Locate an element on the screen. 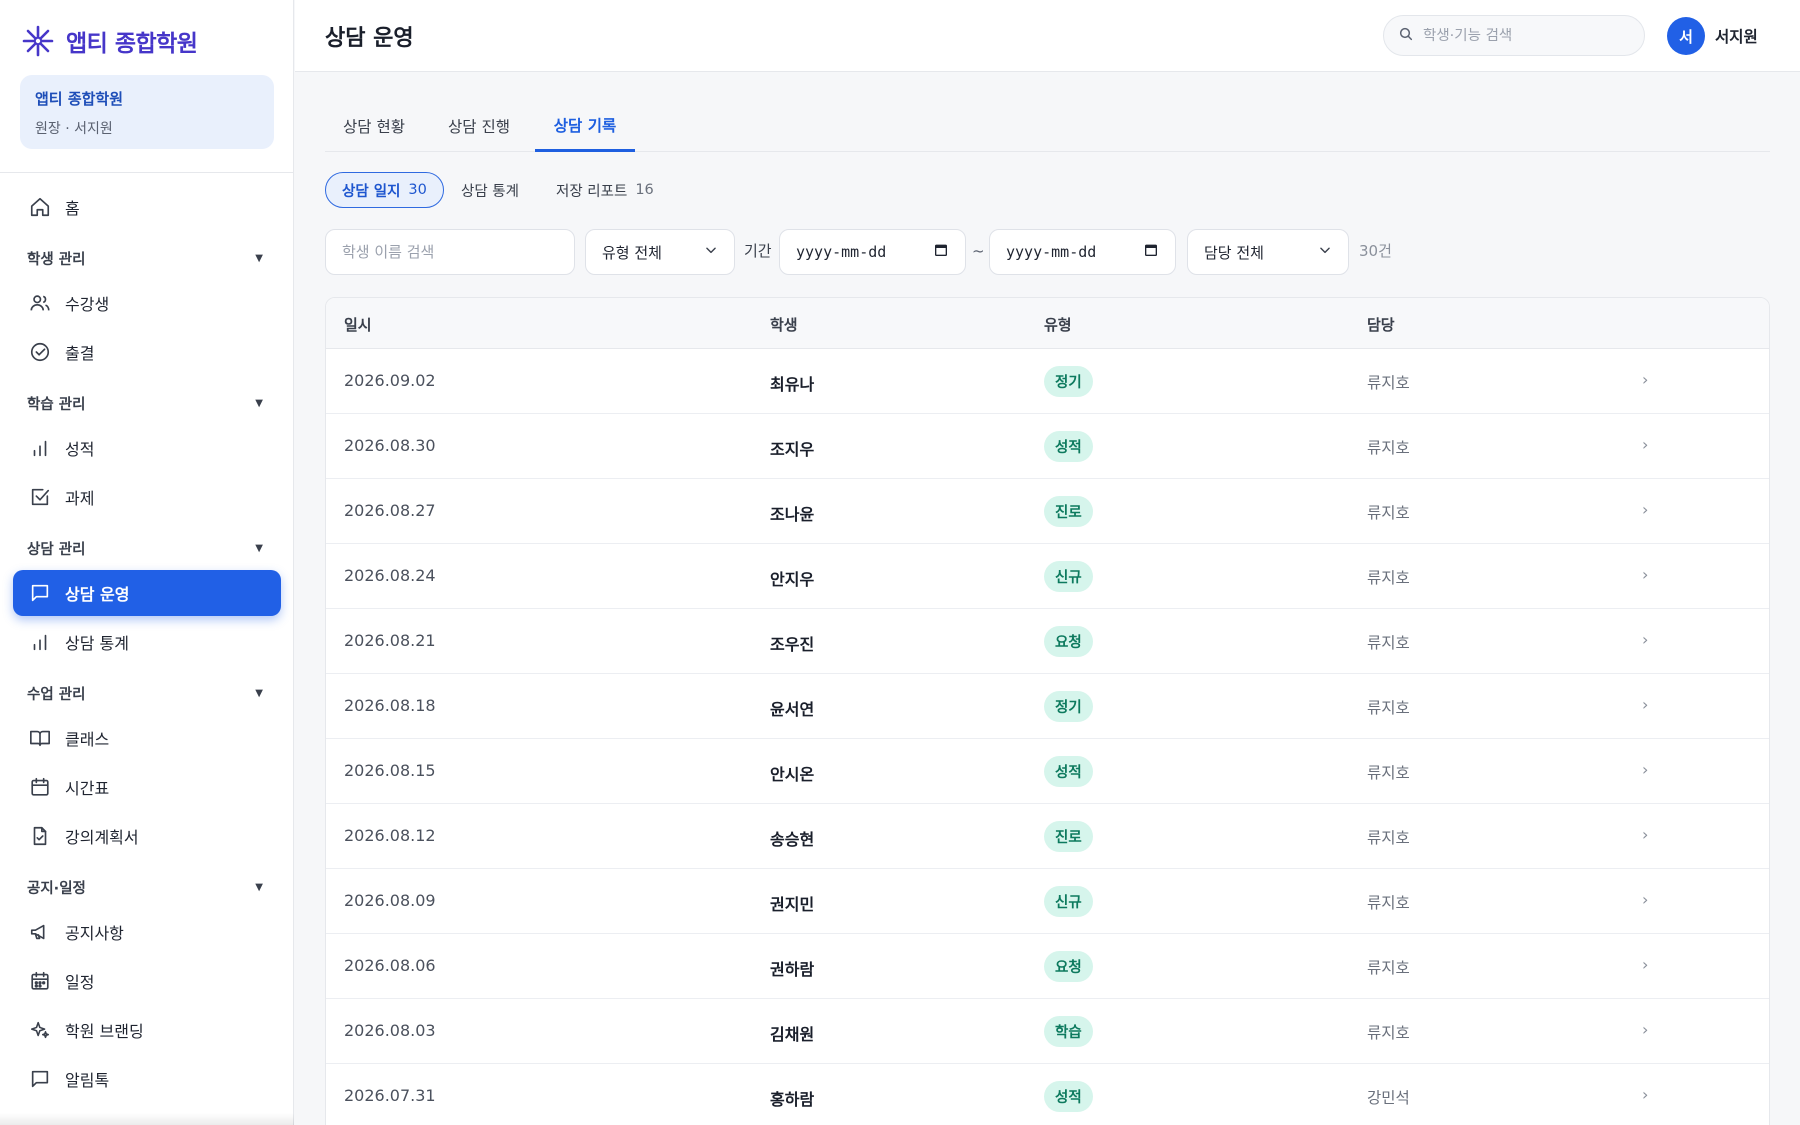 This screenshot has height=1125, width=1800. check-circle-icon is located at coordinates (40, 352).